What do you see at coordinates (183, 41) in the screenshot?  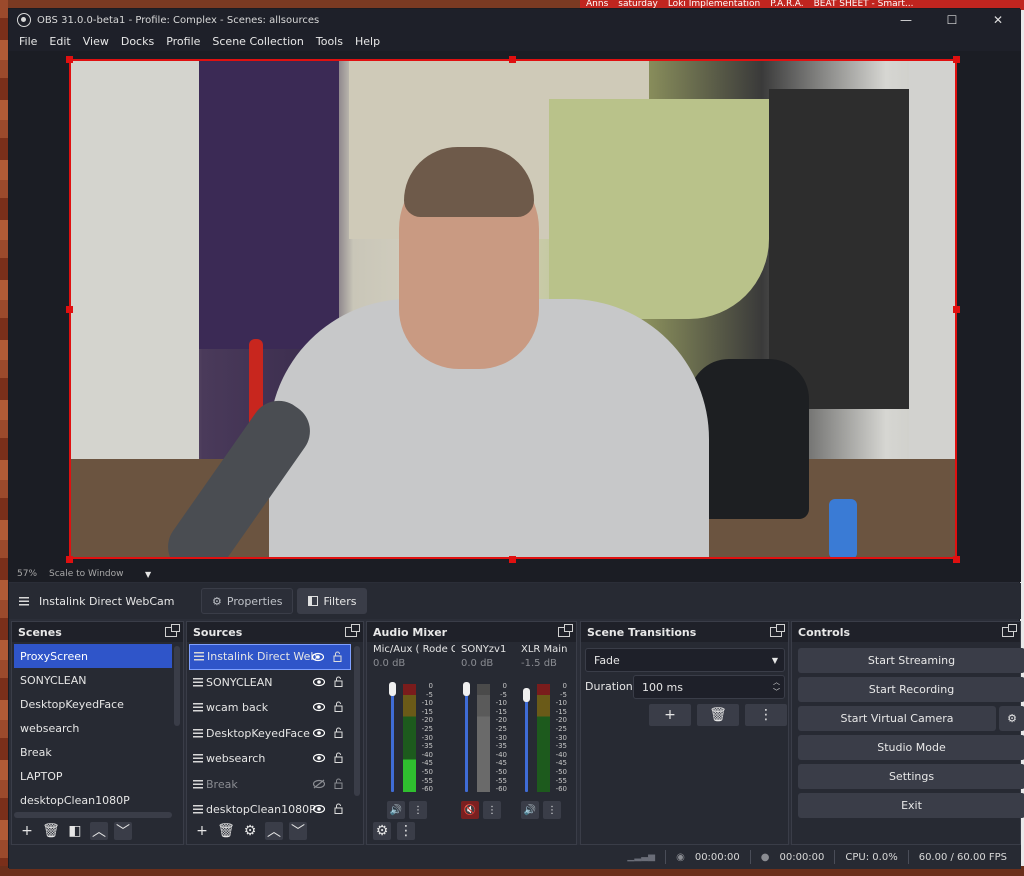 I see `menu-profile: Profile` at bounding box center [183, 41].